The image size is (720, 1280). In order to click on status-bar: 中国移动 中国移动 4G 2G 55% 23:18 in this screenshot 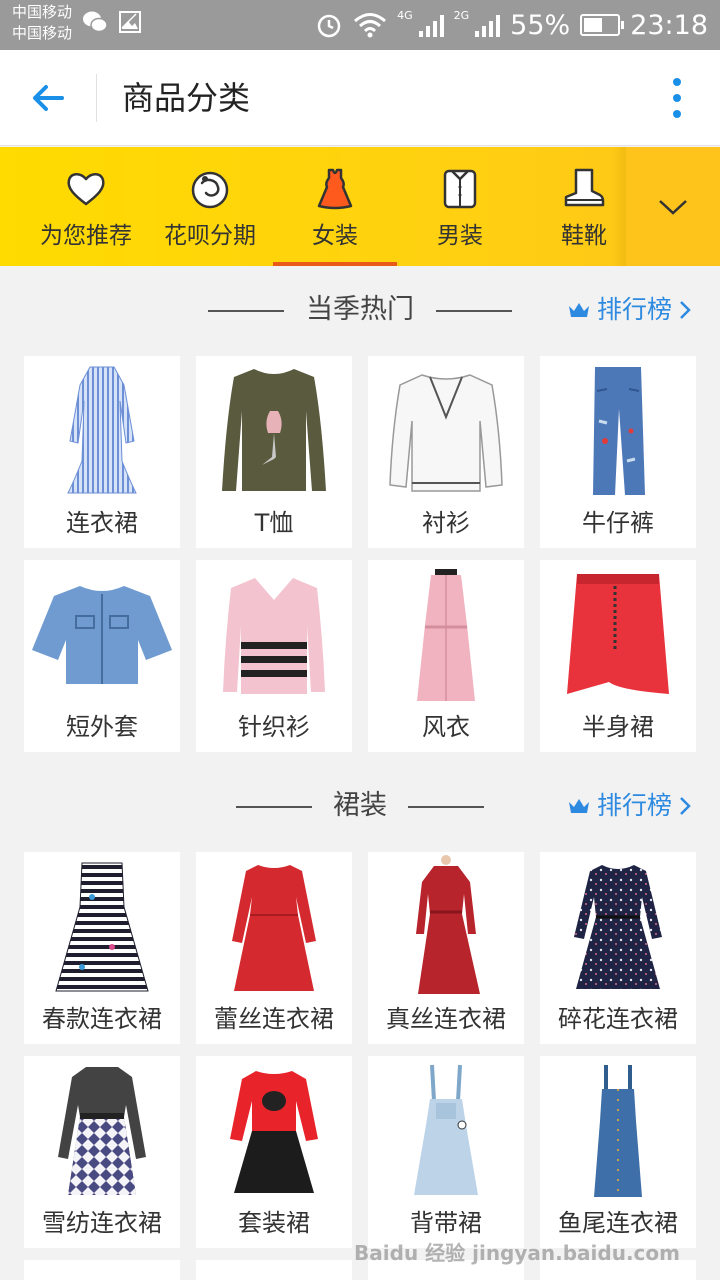, I will do `click(360, 25)`.